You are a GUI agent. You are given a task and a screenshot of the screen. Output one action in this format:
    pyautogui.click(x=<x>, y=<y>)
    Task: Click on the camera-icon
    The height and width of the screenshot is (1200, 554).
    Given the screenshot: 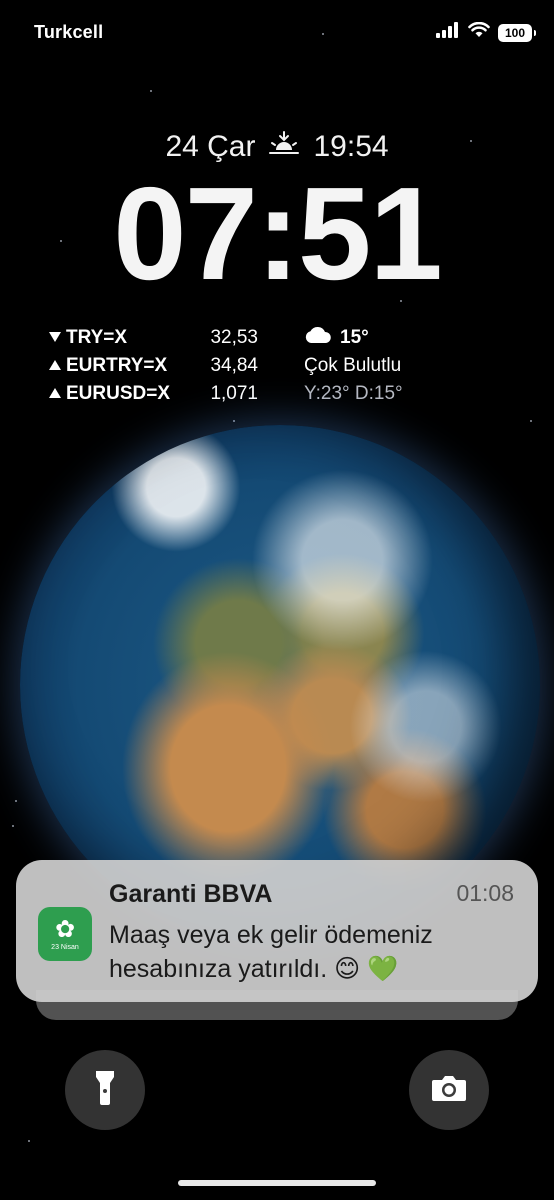 What is the action you would take?
    pyautogui.click(x=449, y=1090)
    